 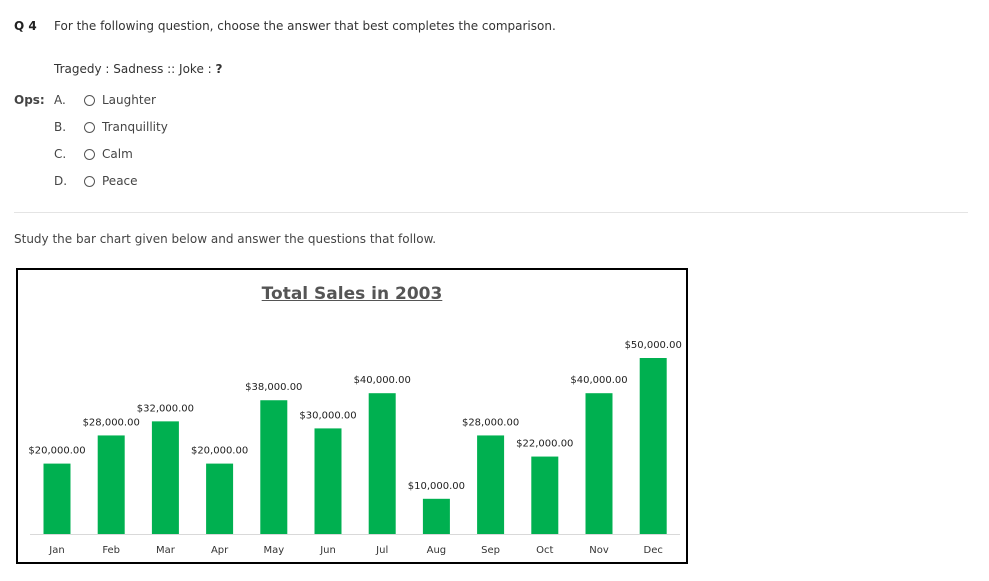 What do you see at coordinates (56, 550) in the screenshot?
I see `x-tick-jan: Jan` at bounding box center [56, 550].